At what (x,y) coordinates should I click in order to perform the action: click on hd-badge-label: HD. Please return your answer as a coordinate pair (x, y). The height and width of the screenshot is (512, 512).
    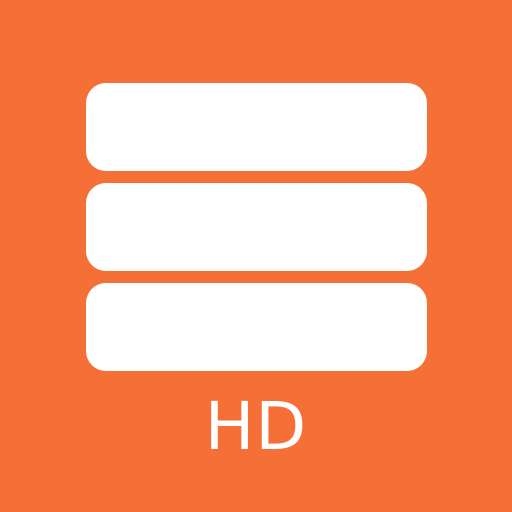
    Looking at the image, I should click on (256, 426).